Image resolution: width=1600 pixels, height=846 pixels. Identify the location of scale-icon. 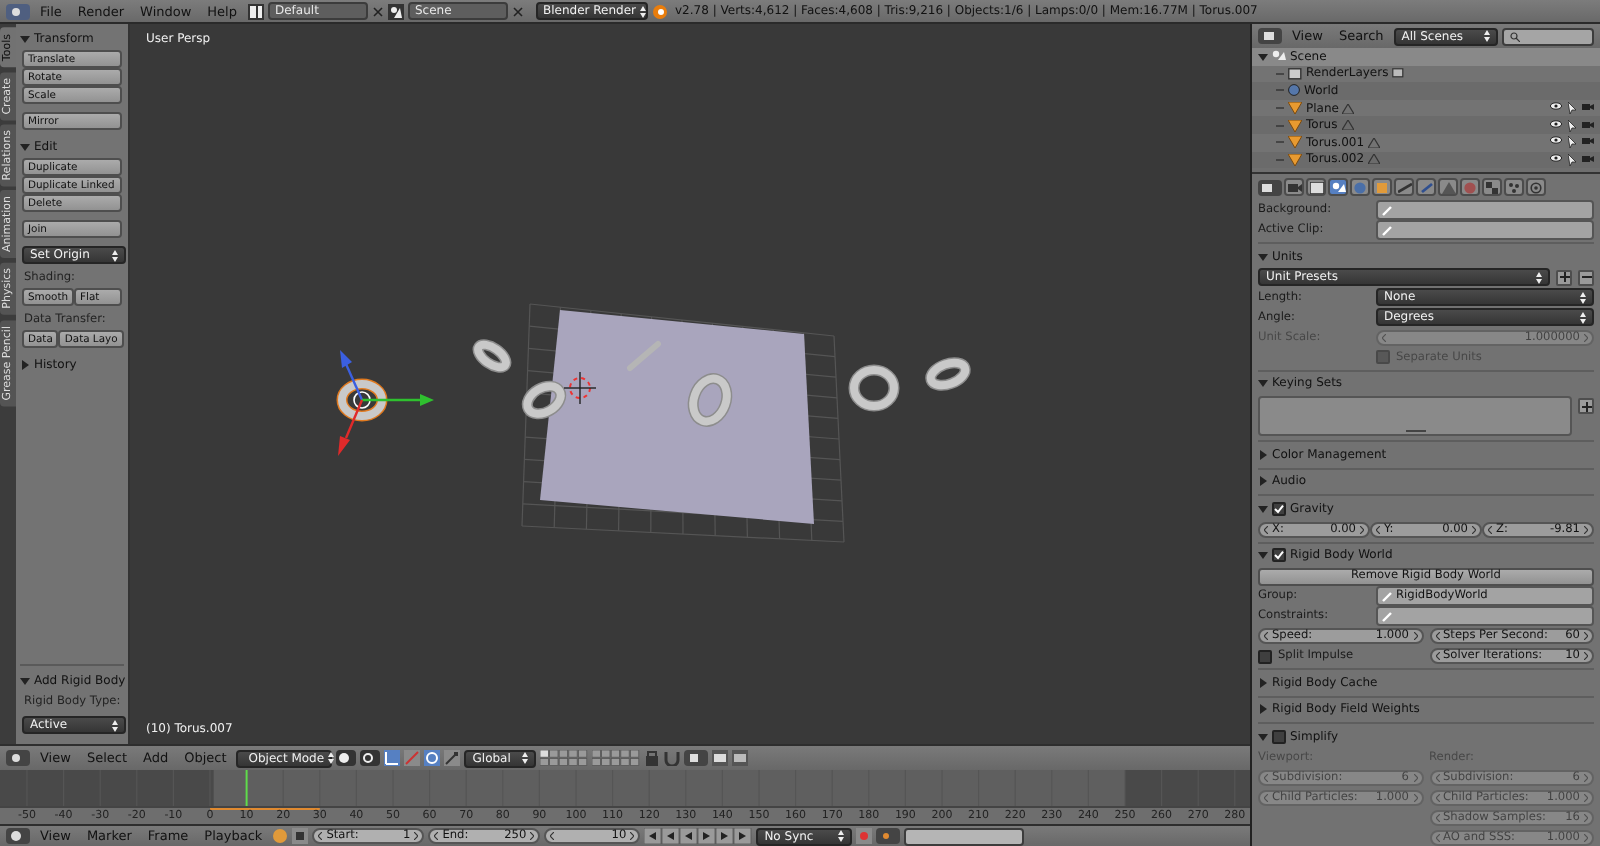
(452, 758).